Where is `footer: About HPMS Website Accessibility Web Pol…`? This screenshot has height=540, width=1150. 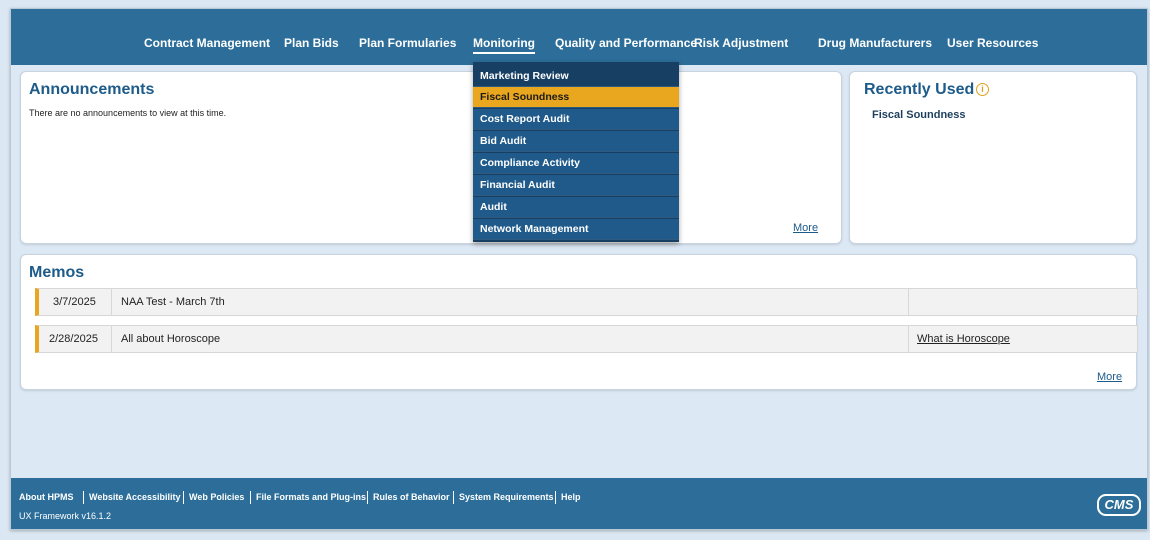 footer: About HPMS Website Accessibility Web Pol… is located at coordinates (579, 503).